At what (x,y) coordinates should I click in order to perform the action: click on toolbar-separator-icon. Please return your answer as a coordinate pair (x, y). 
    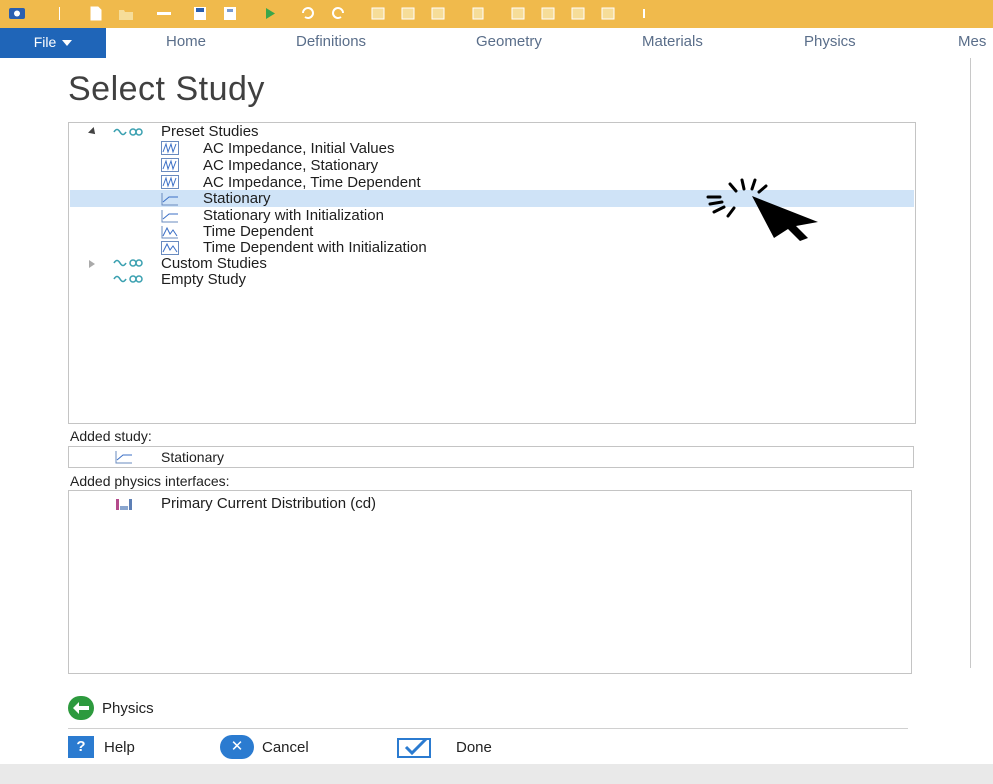
    Looking at the image, I should click on (59, 13).